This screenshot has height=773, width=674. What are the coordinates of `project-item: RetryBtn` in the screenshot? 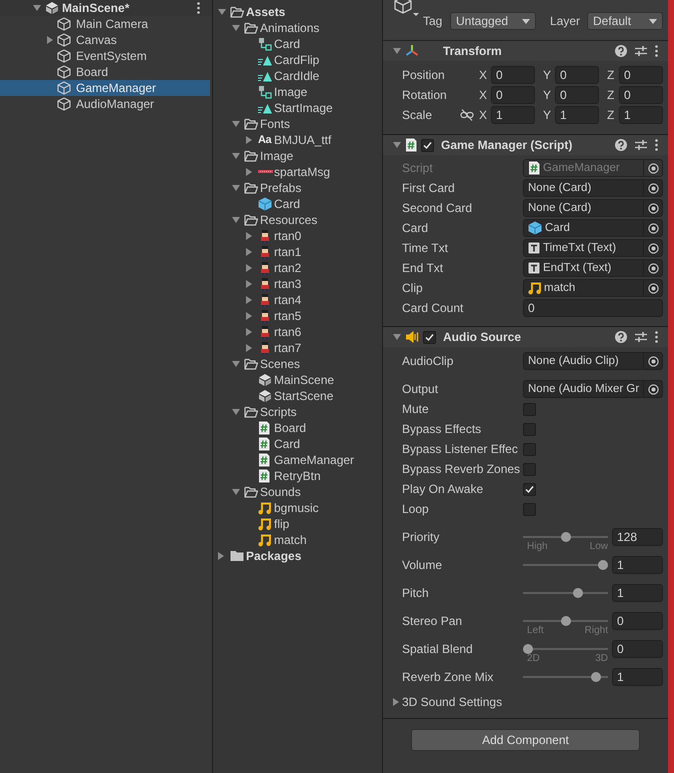 It's located at (314, 476).